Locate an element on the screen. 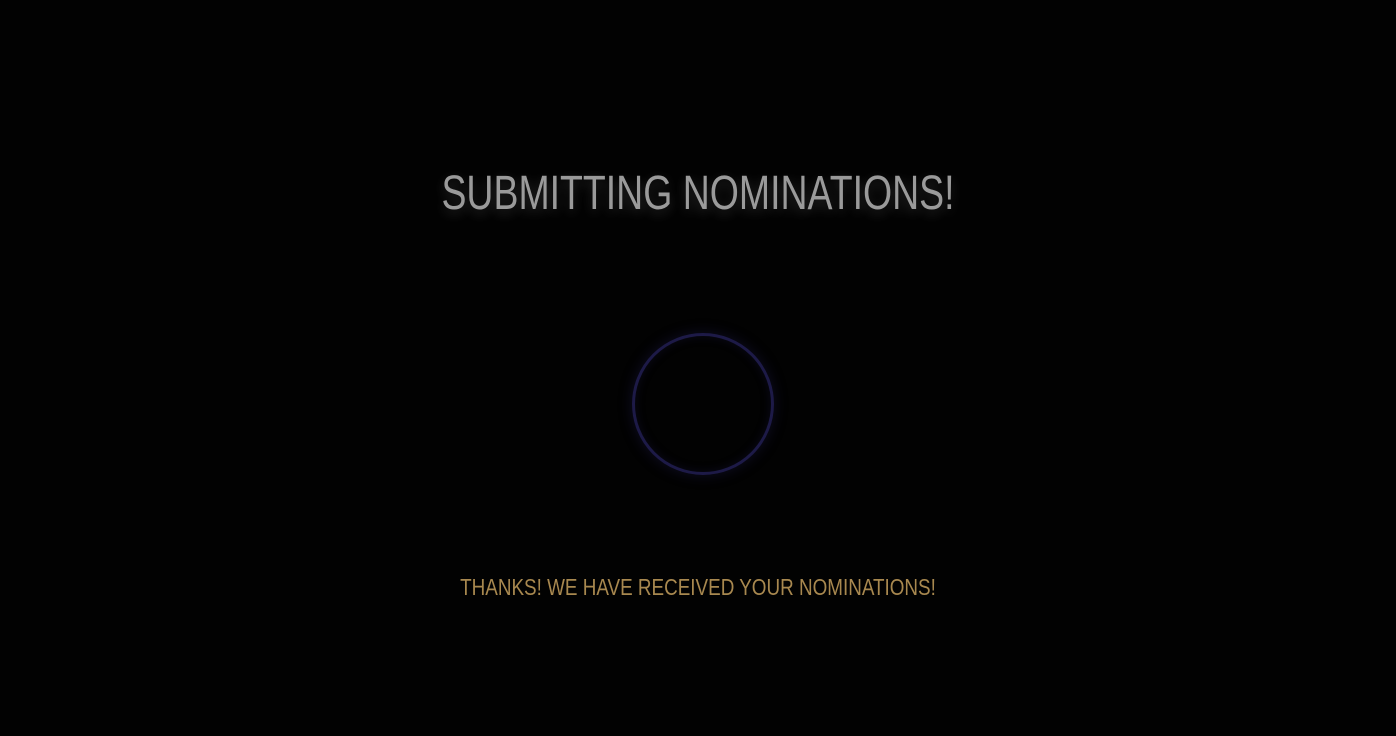 Image resolution: width=1396 pixels, height=736 pixels. loading-spinner is located at coordinates (703, 404).